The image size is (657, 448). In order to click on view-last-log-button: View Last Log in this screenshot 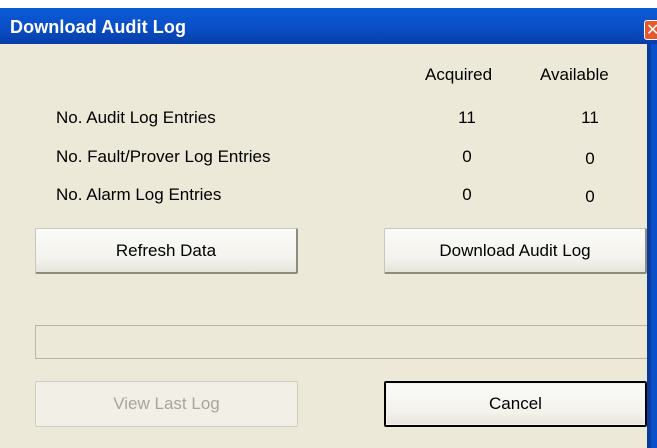, I will do `click(166, 404)`.